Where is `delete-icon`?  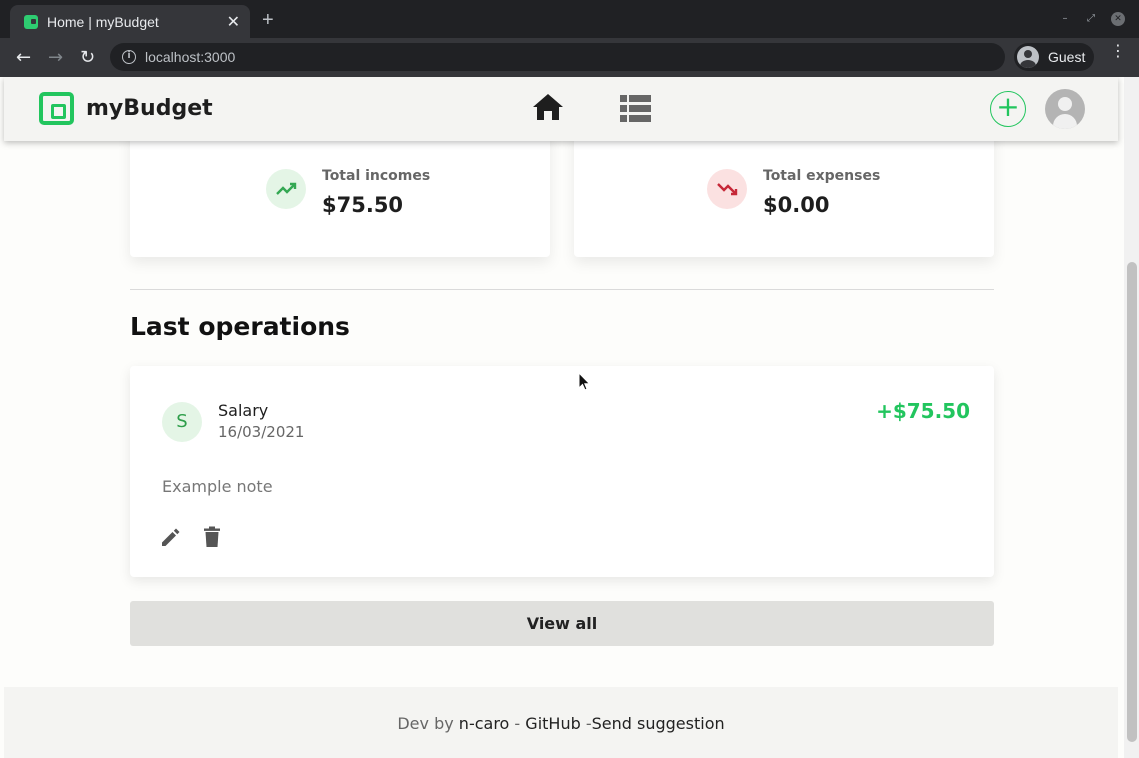 delete-icon is located at coordinates (212, 539).